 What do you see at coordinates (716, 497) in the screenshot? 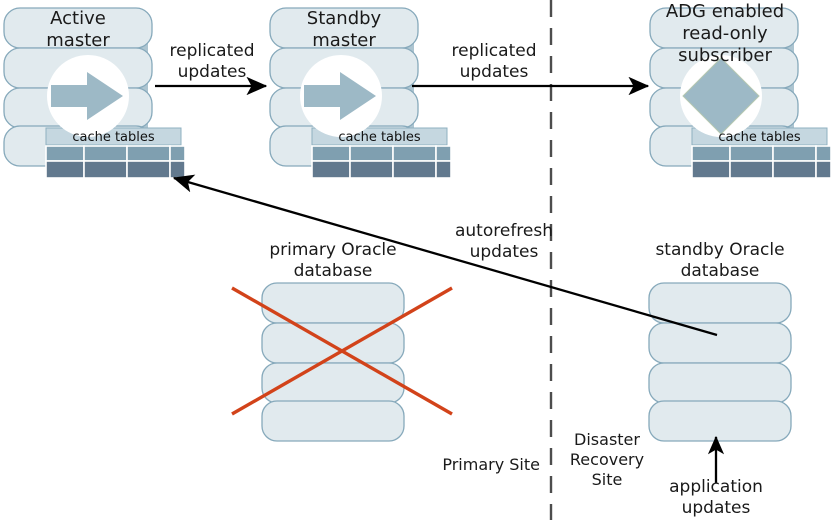
I see `edge-label-application-updates: application updates` at bounding box center [716, 497].